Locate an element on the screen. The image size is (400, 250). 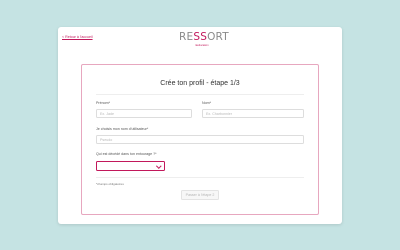
required-fields-note: *champs obligatoires is located at coordinates (110, 184).